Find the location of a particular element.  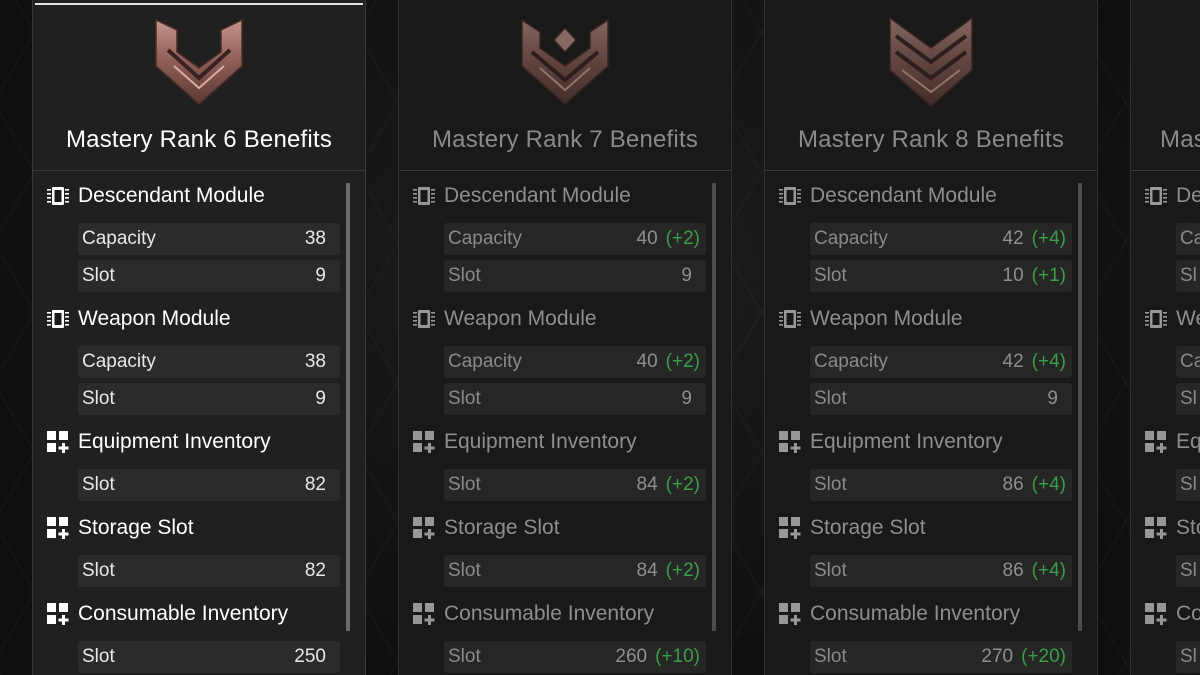

stat-row-capacity: Ca is located at coordinates (1188, 239).